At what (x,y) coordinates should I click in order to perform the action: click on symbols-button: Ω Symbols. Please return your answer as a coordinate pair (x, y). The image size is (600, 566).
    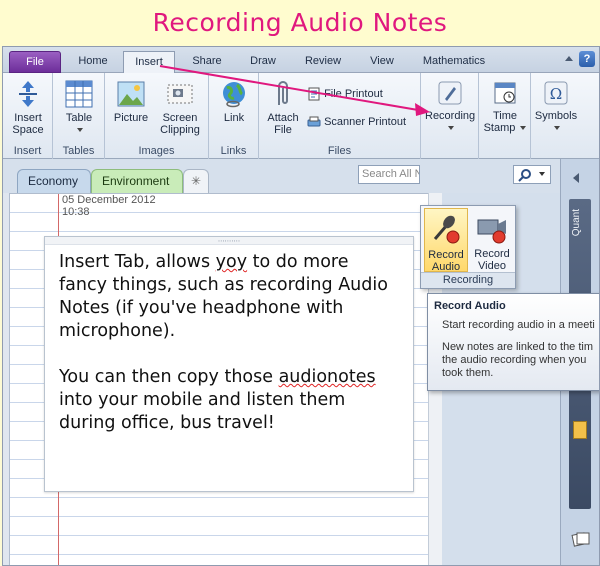
    Looking at the image, I should click on (556, 106).